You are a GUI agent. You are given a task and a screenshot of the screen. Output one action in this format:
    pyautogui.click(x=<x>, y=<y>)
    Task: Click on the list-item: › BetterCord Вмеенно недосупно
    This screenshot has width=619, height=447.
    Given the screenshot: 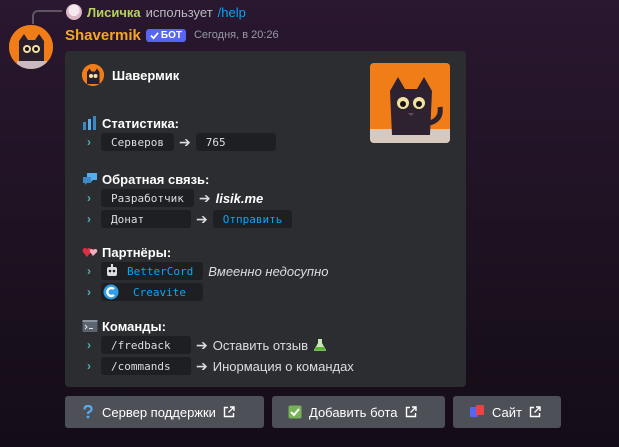 What is the action you would take?
    pyautogui.click(x=205, y=271)
    